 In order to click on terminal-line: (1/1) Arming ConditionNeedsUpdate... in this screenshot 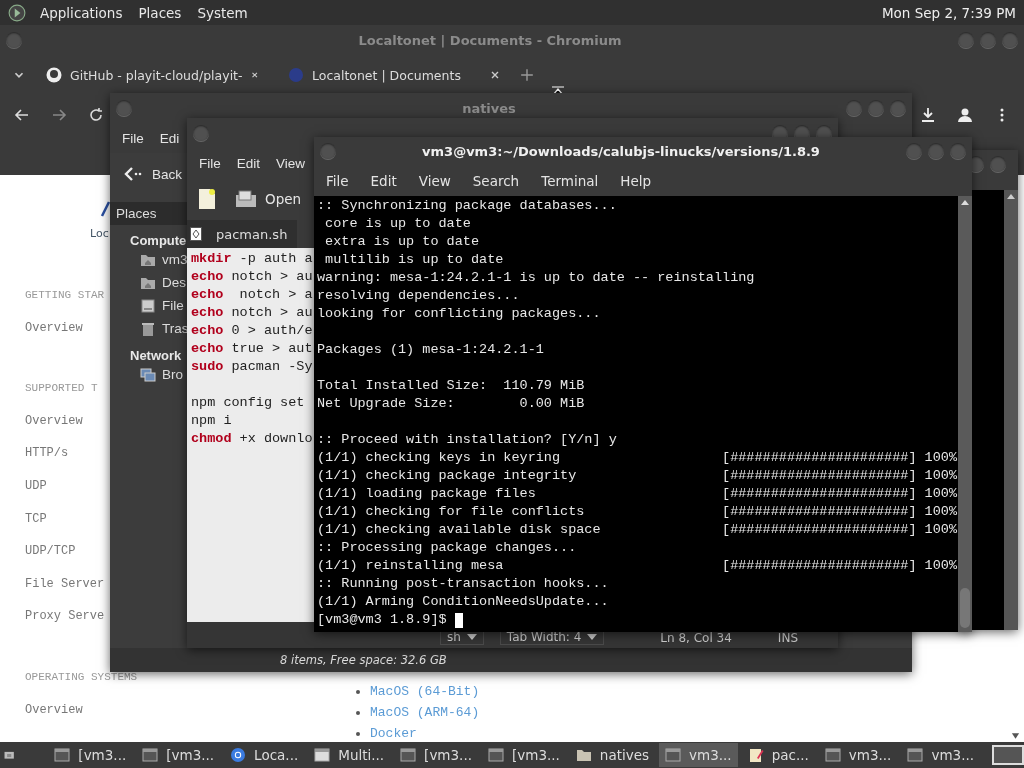, I will do `click(463, 602)`.